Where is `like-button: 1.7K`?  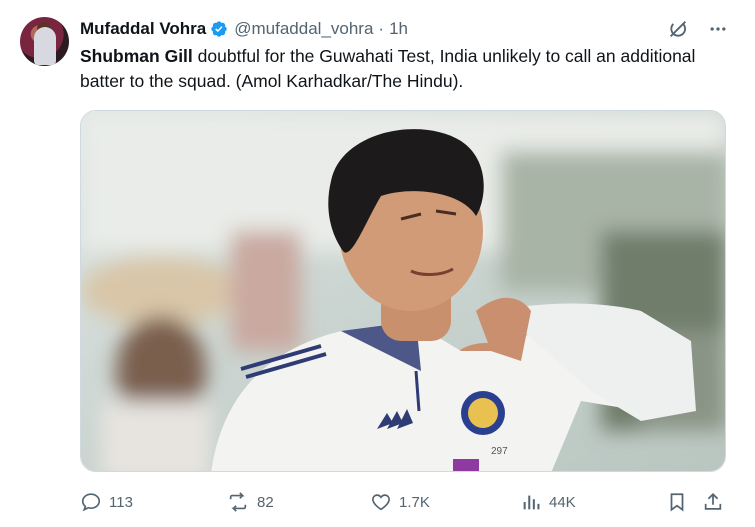
like-button: 1.7K is located at coordinates (400, 502).